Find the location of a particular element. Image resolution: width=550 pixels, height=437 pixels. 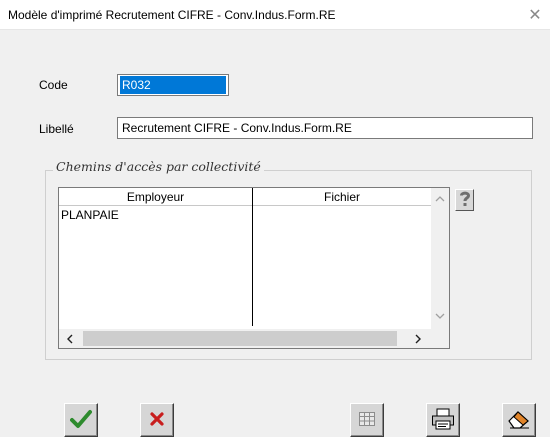

help-button is located at coordinates (464, 200).